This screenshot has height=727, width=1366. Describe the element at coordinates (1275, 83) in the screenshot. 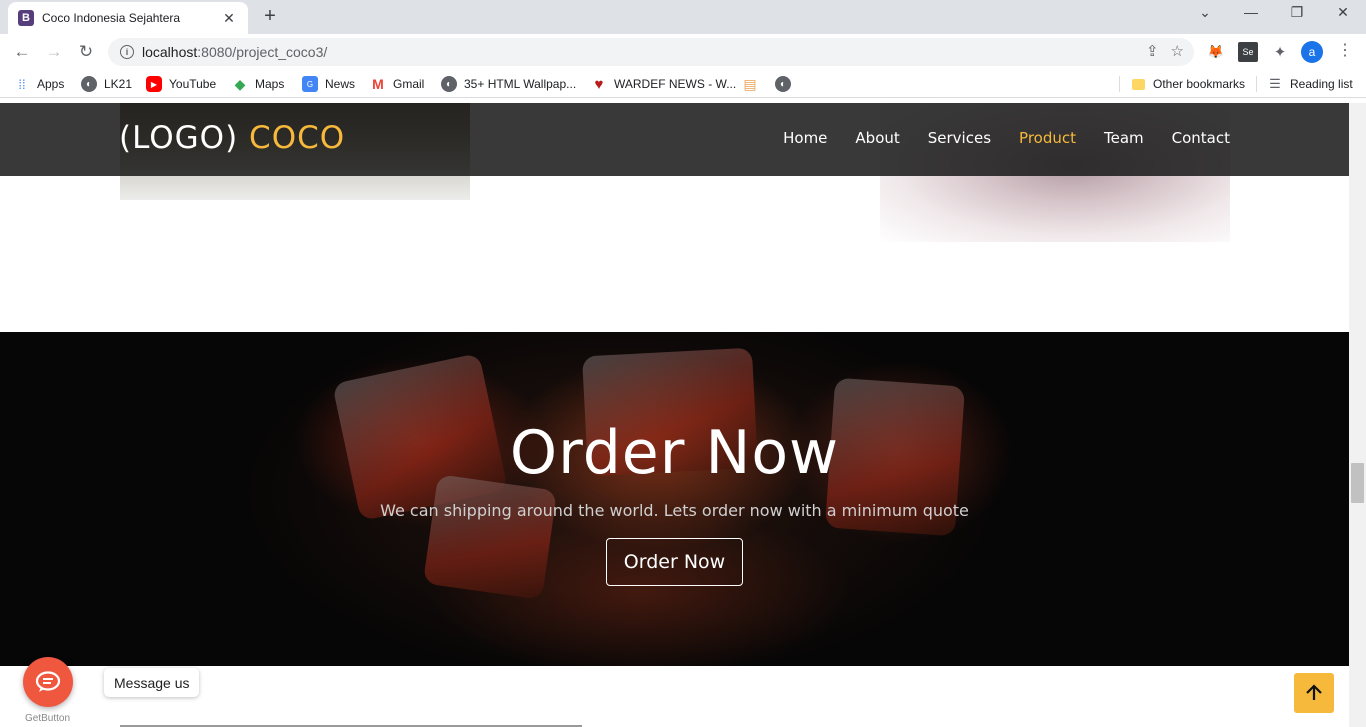

I see `reading-list-icon: ☰` at that location.